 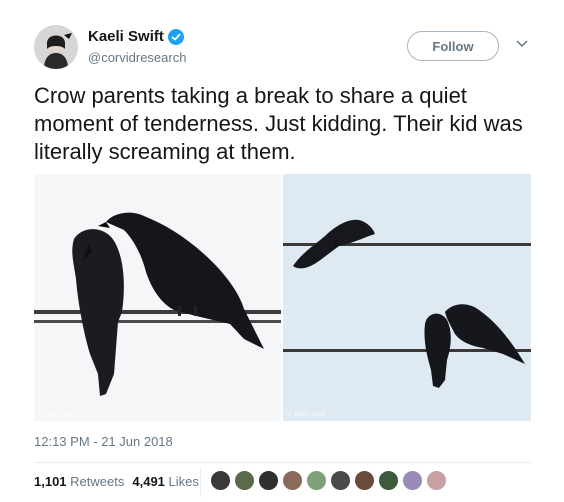 I want to click on retweets-count: 1,101, so click(x=50, y=481).